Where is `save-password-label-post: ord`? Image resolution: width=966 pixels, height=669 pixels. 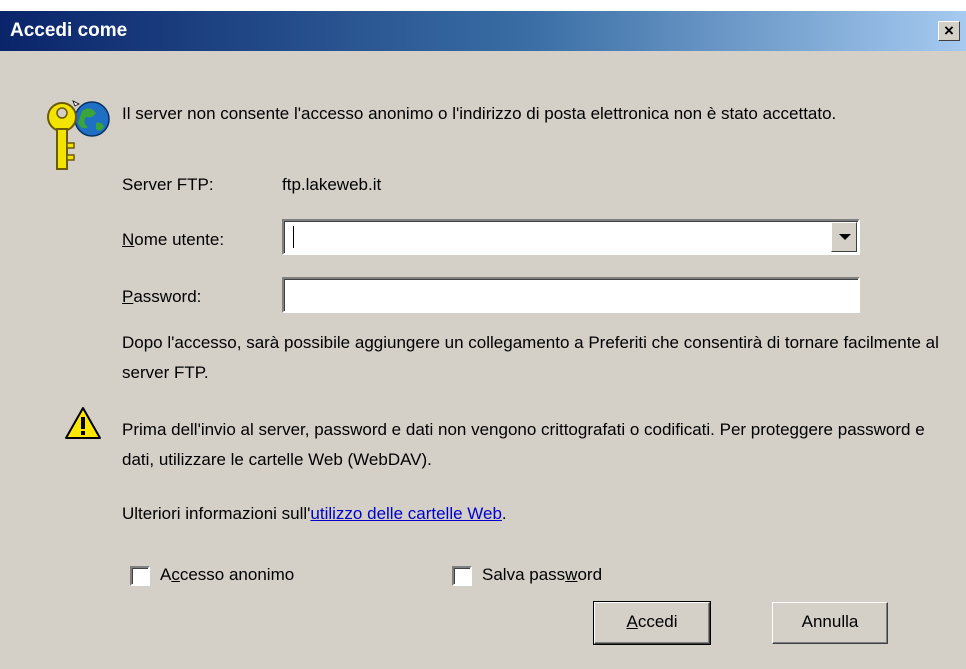 save-password-label-post: ord is located at coordinates (590, 574).